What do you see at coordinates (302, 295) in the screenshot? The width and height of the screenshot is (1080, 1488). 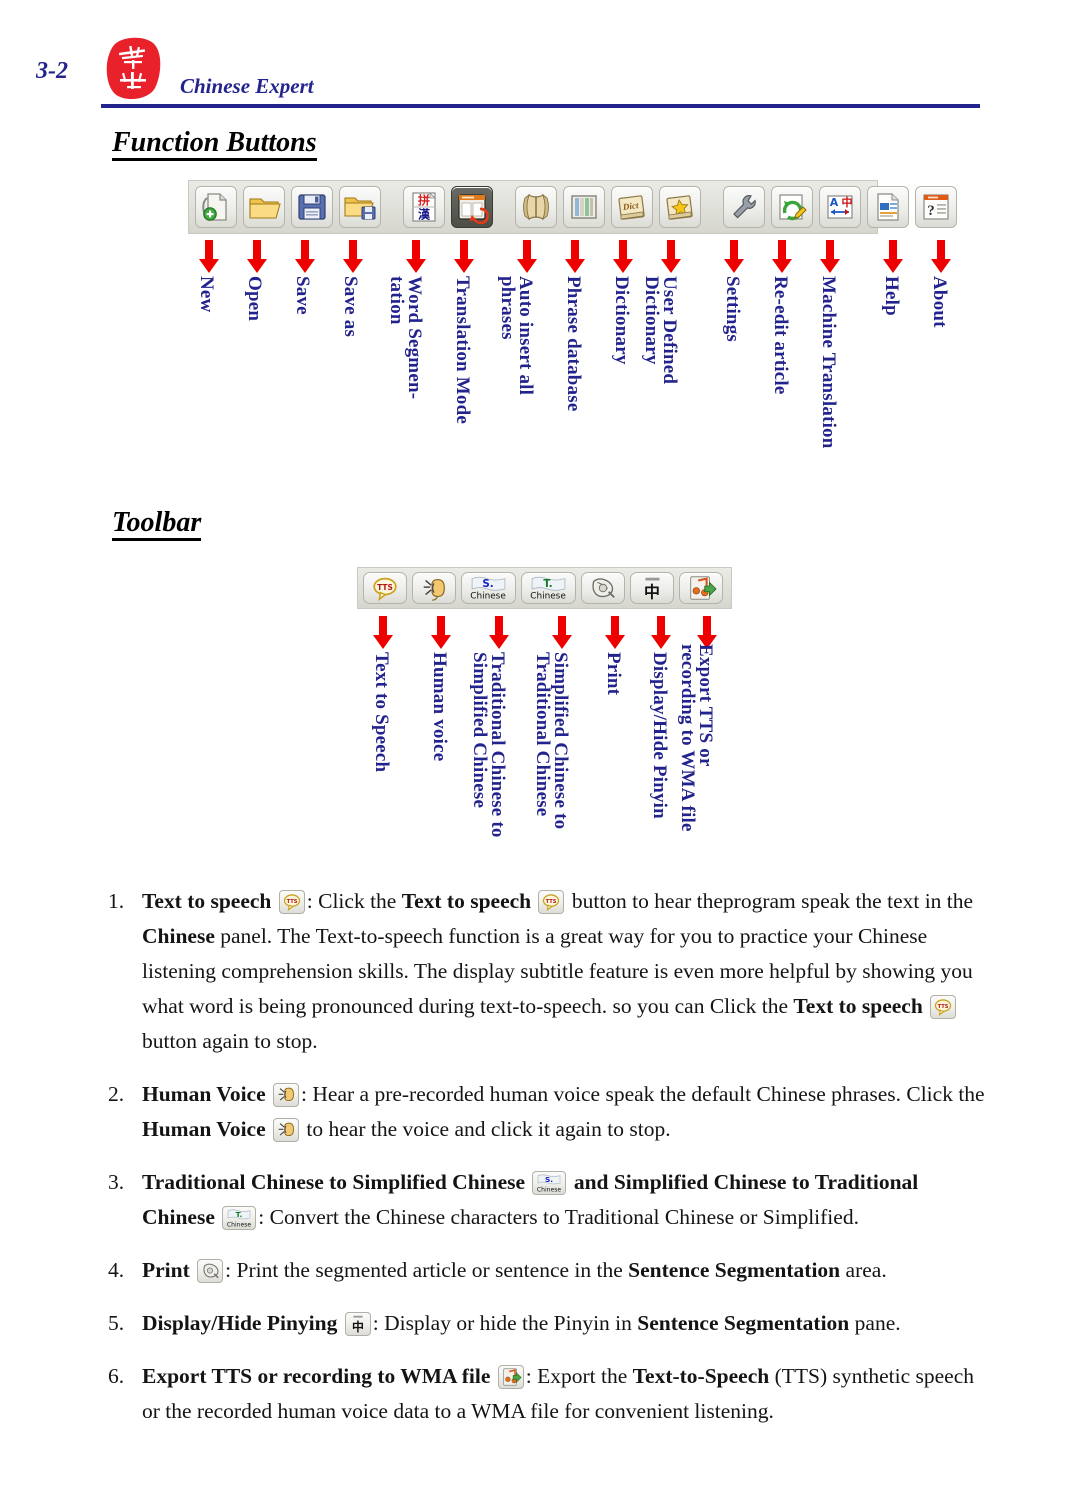 I see `function-label-save: Save` at bounding box center [302, 295].